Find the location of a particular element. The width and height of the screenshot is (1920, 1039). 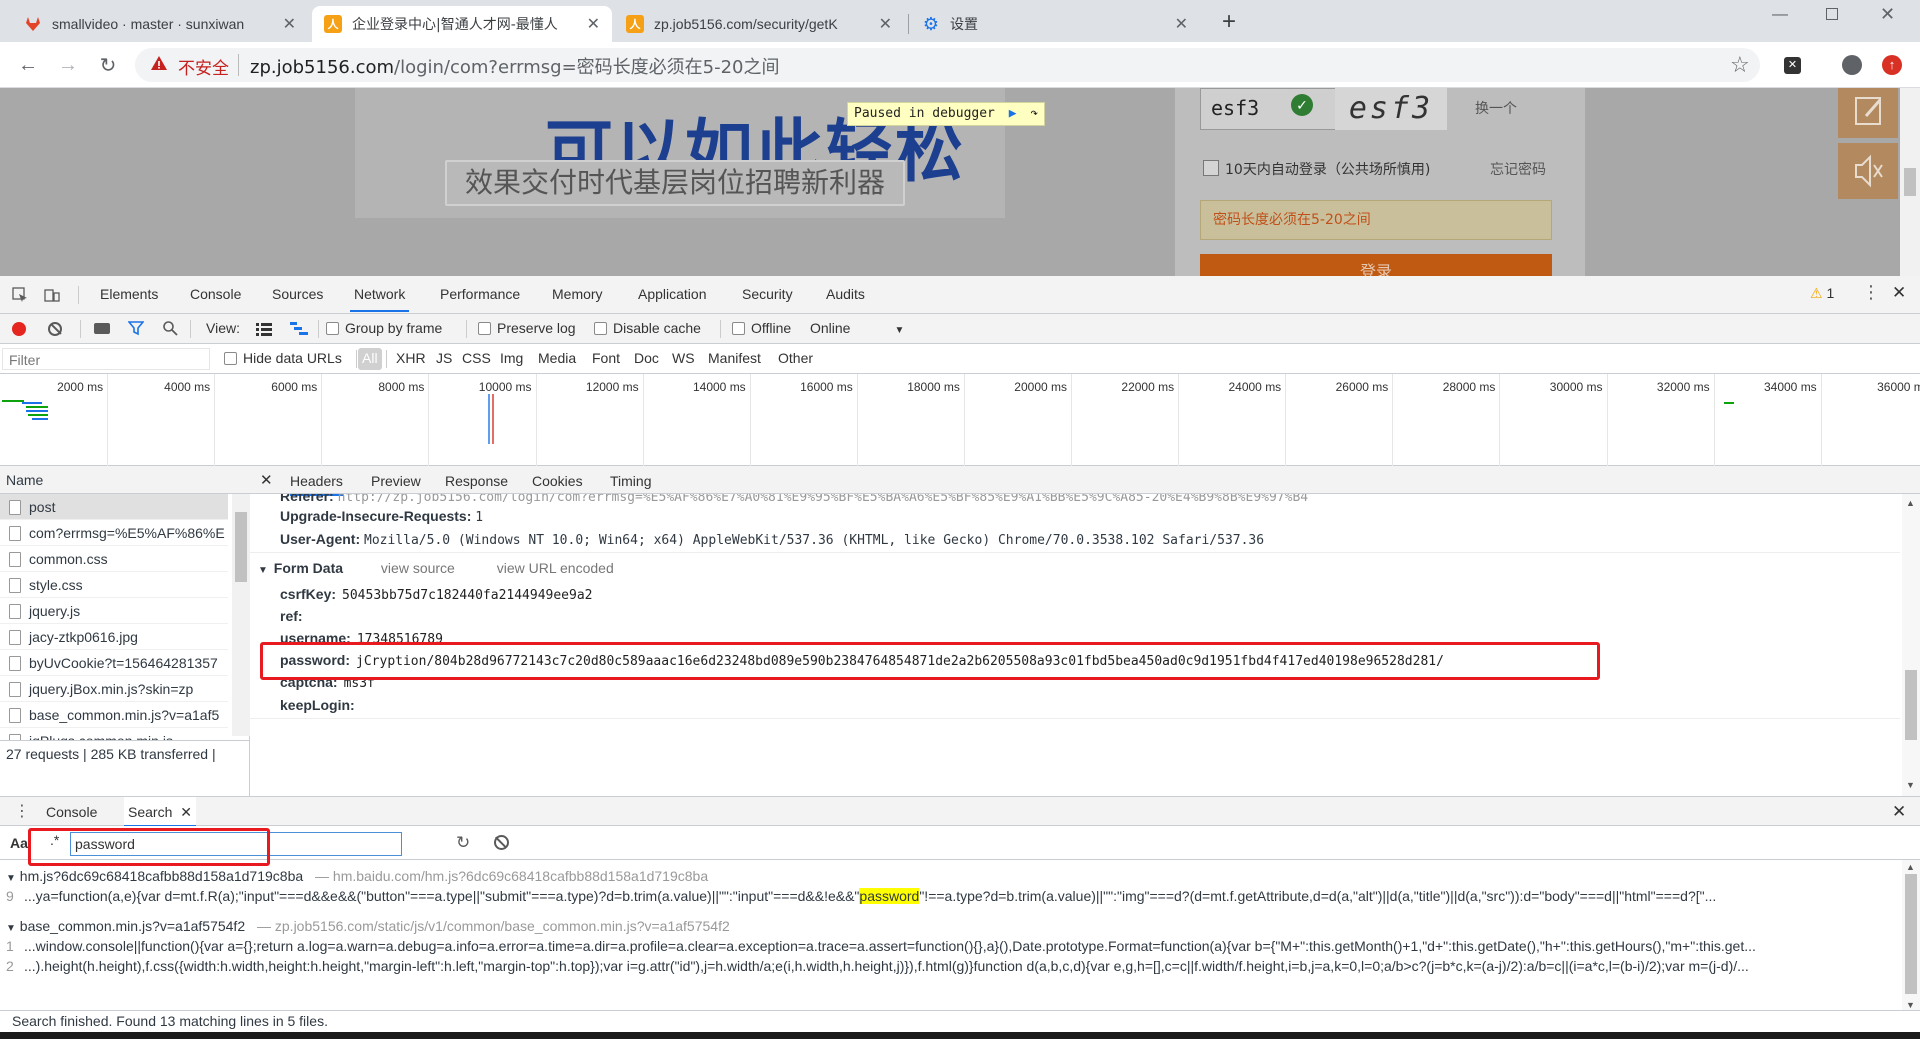

warning-counter: ⚠ 1 is located at coordinates (1822, 293).